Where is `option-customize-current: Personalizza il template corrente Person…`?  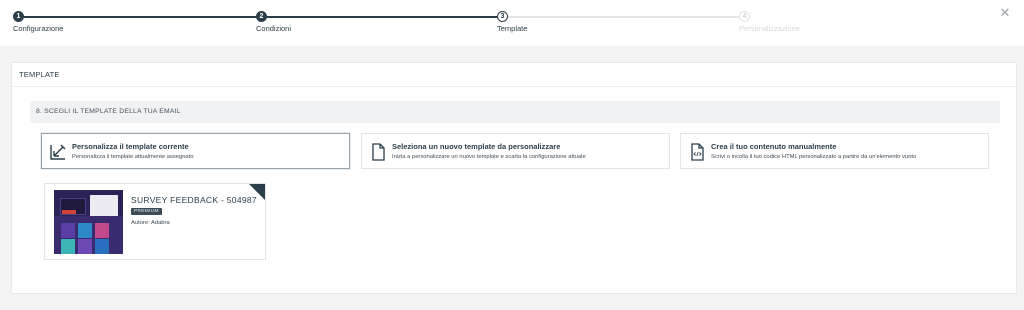
option-customize-current: Personalizza il template corrente Person… is located at coordinates (195, 151).